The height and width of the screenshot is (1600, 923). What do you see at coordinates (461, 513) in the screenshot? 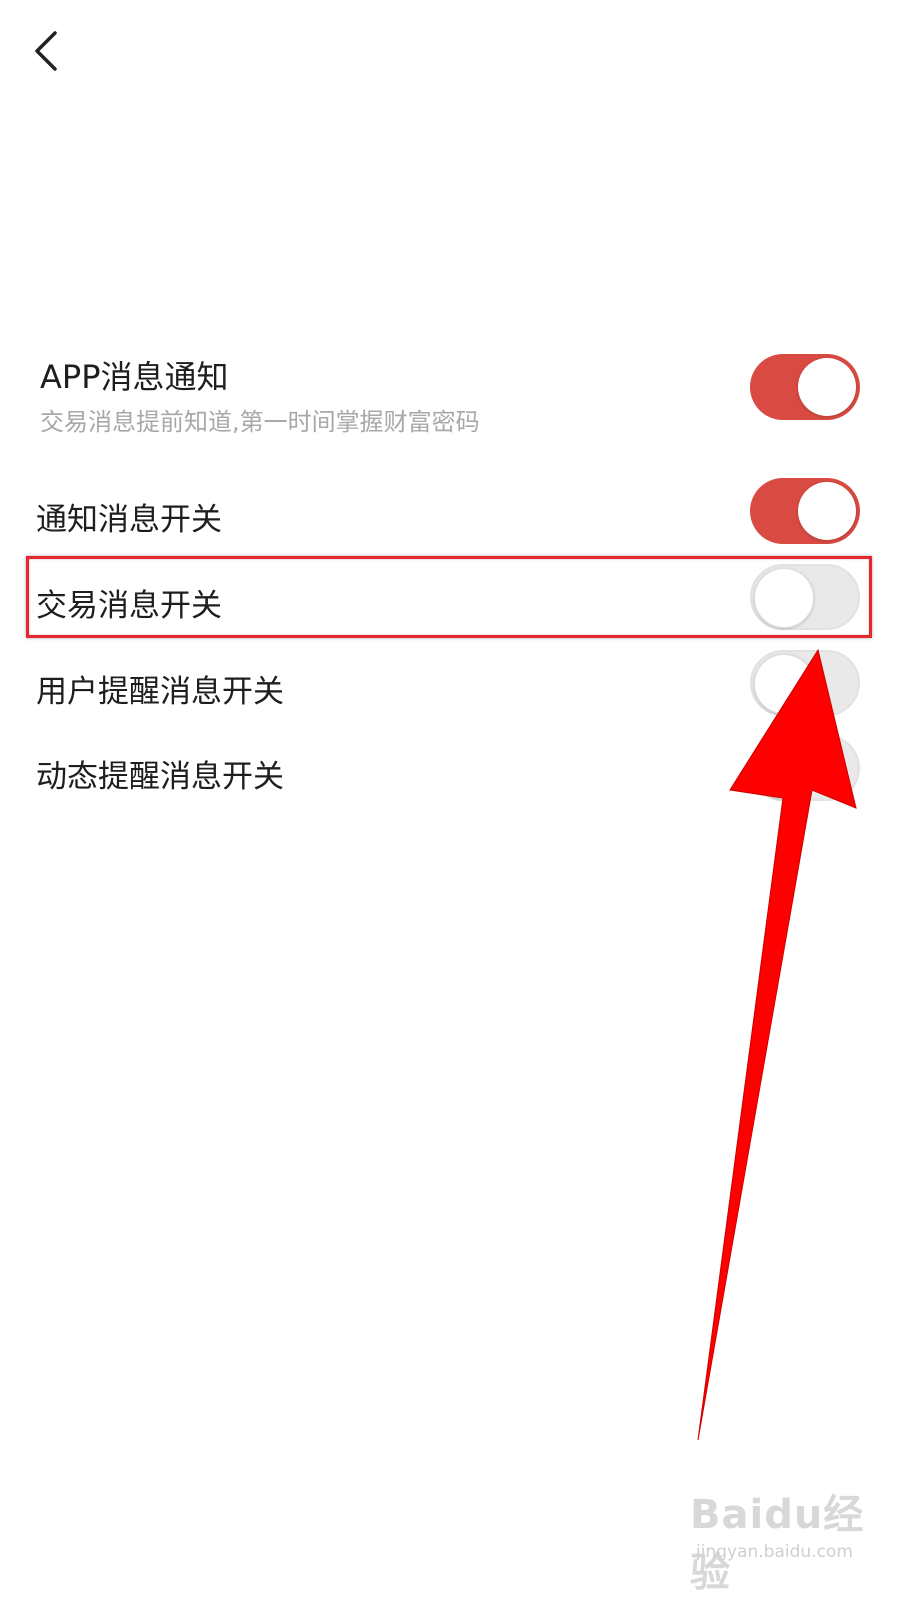
I see `setting-row-notice: 通知消息开关` at bounding box center [461, 513].